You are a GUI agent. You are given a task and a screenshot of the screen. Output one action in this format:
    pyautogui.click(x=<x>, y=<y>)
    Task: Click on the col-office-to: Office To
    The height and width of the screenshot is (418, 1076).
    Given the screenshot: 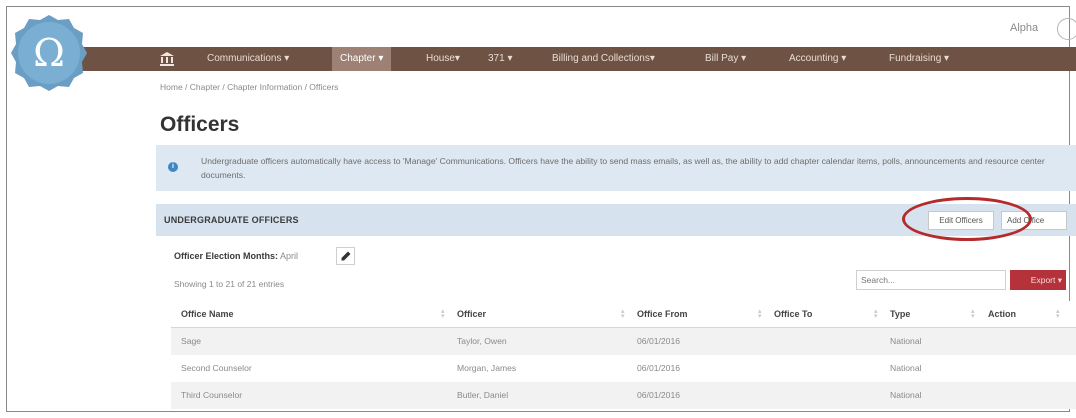 What is the action you would take?
    pyautogui.click(x=793, y=314)
    